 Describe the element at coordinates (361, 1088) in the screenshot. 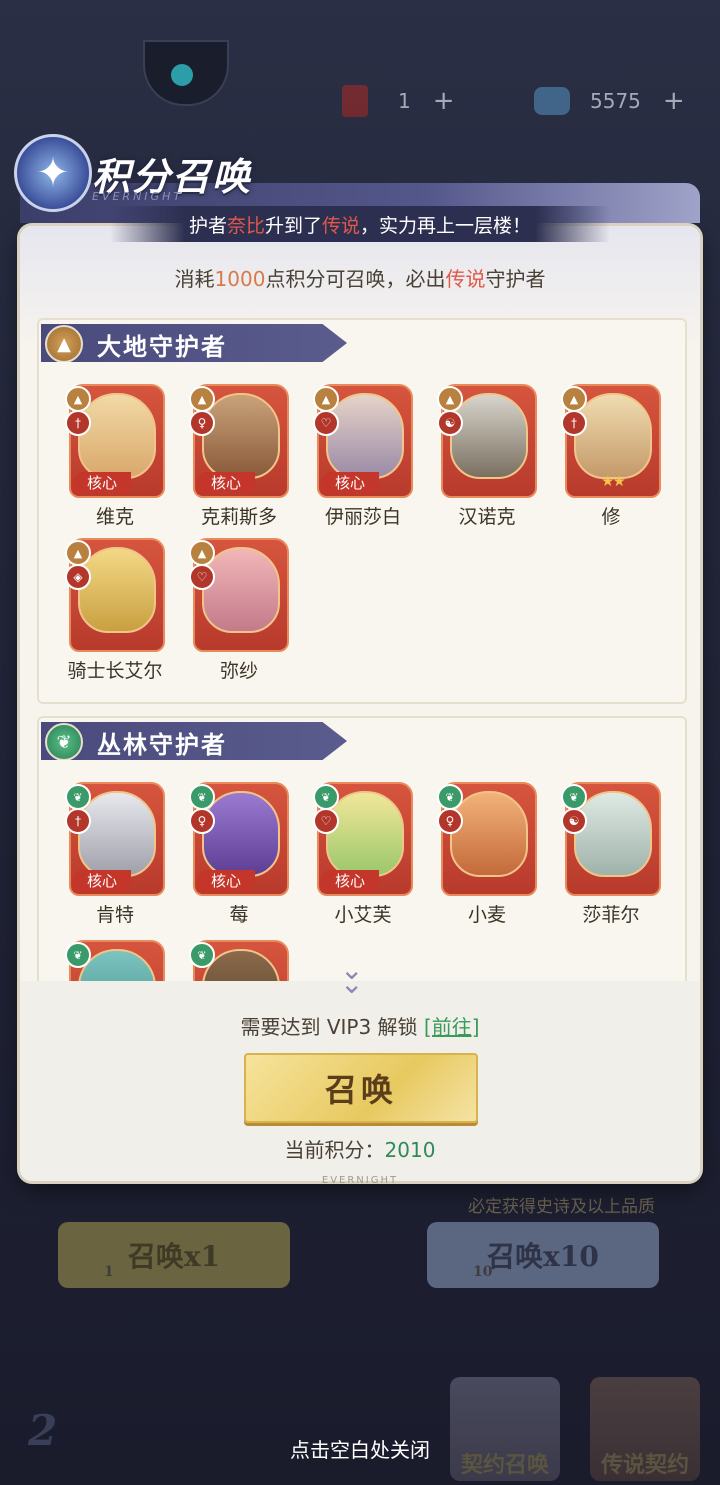

I see `summon-button: 召唤` at that location.